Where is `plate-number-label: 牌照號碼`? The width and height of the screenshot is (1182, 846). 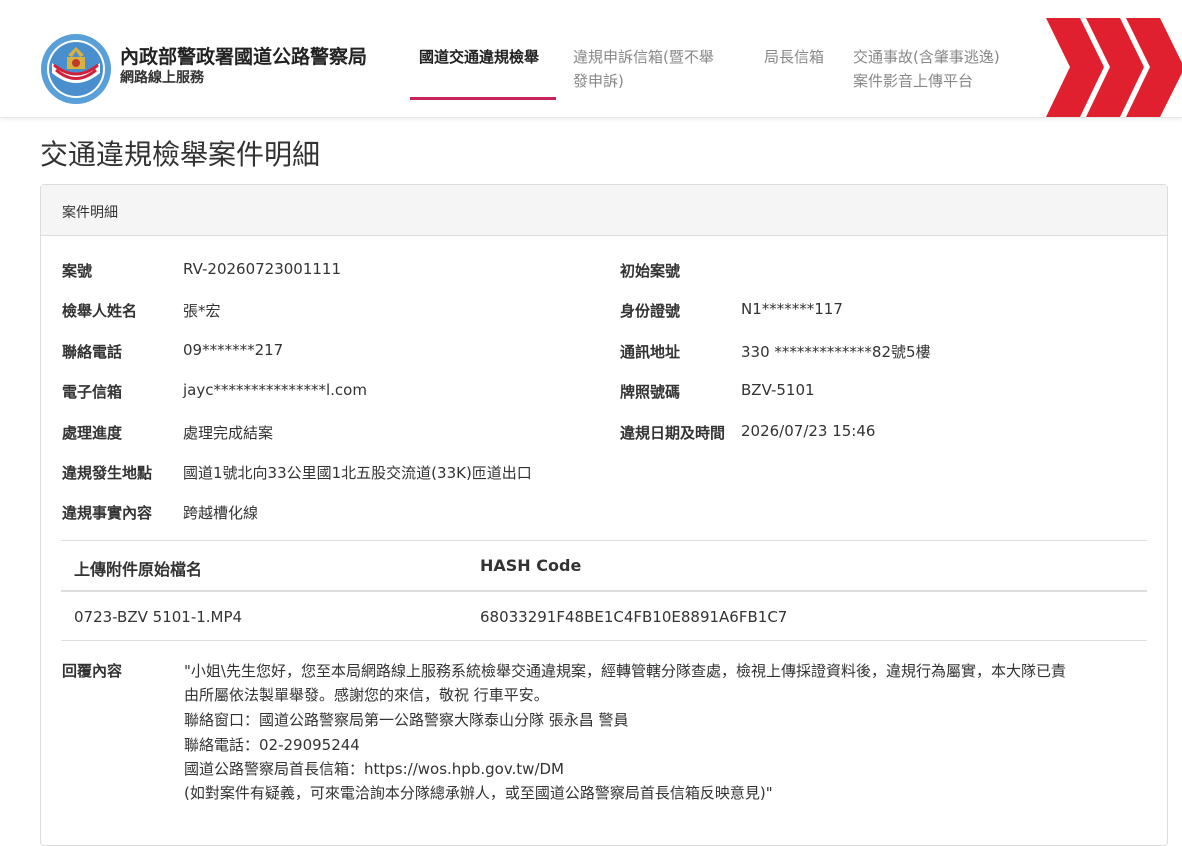
plate-number-label: 牌照號碼 is located at coordinates (650, 392).